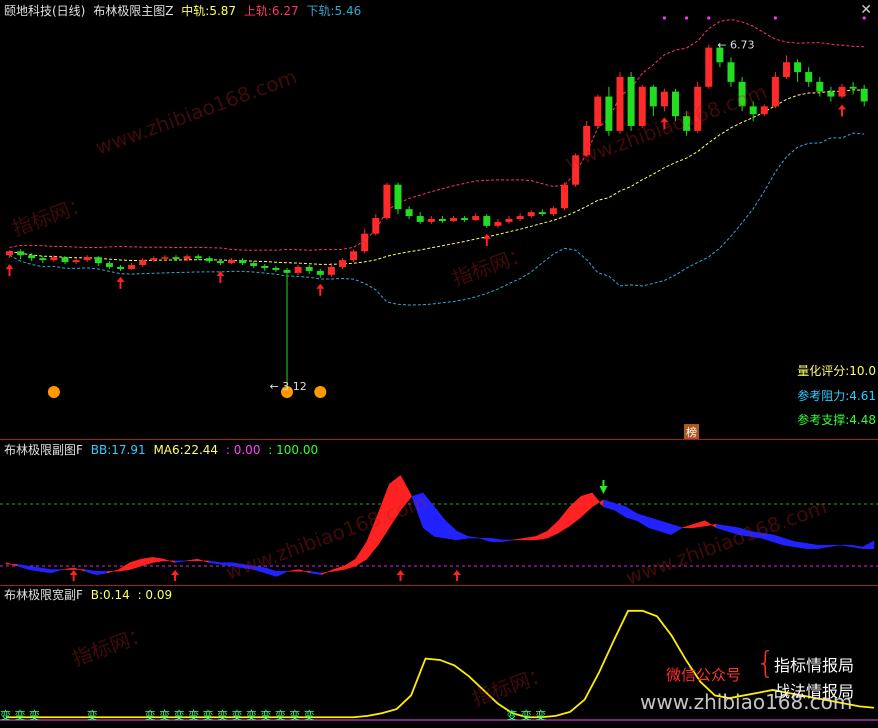  What do you see at coordinates (746, 702) in the screenshot?
I see `watermark: www.zhibiao168.com` at bounding box center [746, 702].